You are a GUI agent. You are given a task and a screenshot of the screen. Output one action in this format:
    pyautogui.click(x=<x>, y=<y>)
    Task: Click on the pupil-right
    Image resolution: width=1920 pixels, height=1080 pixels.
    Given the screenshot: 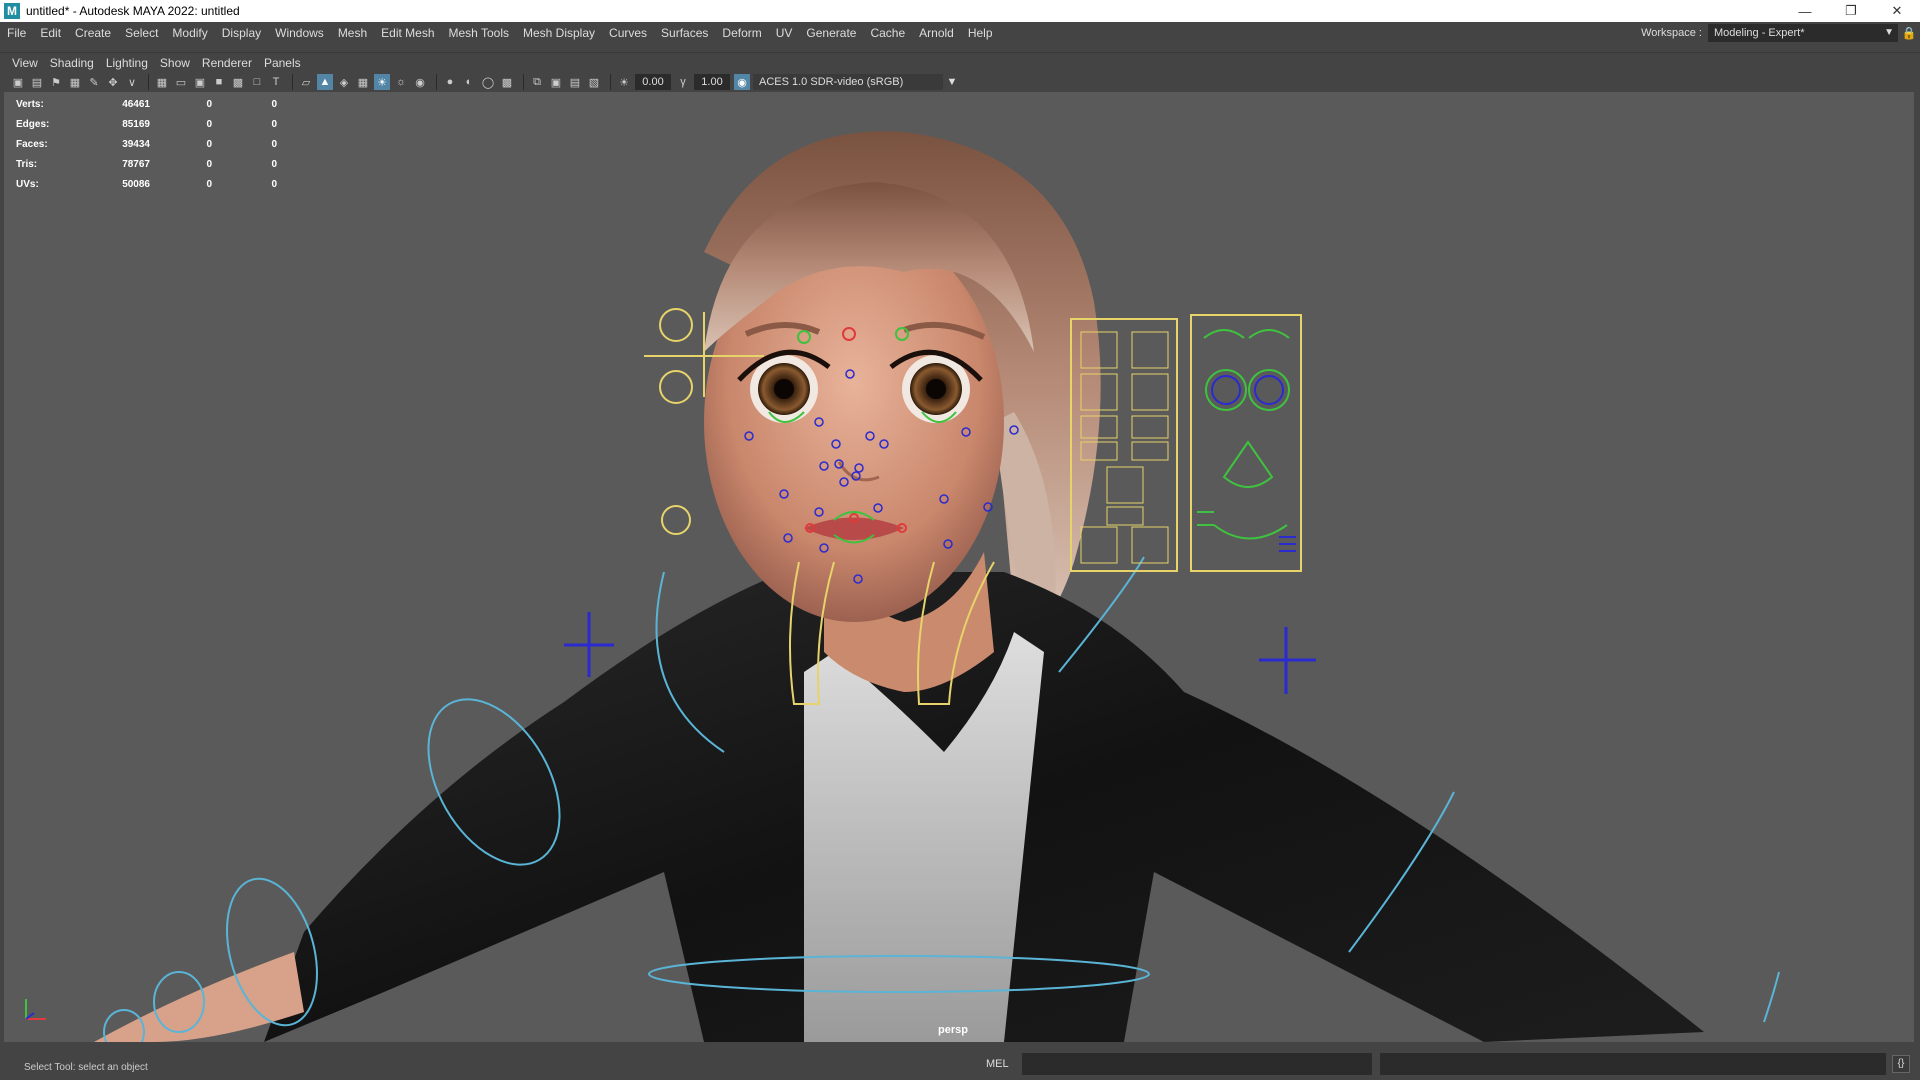 What is the action you would take?
    pyautogui.click(x=936, y=389)
    